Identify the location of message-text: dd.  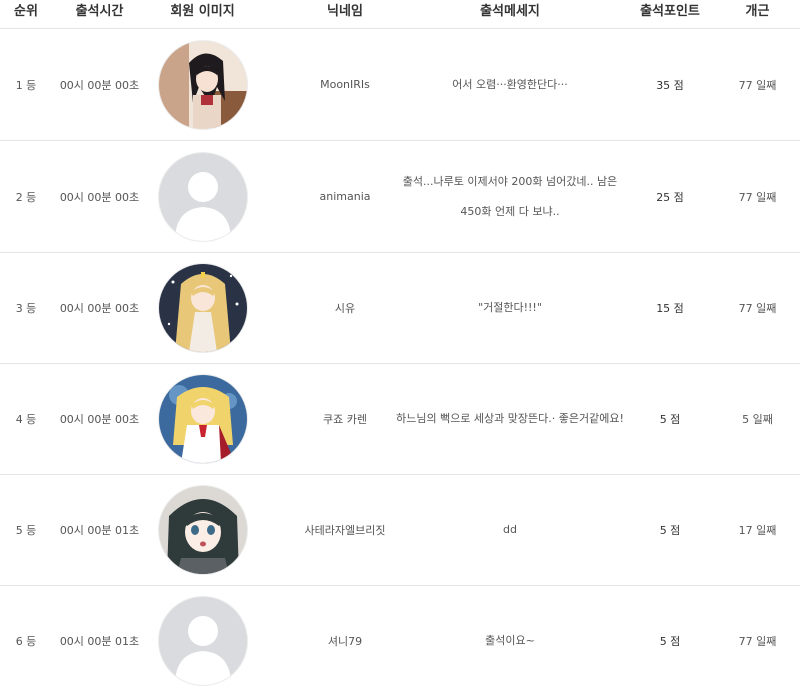
(510, 529).